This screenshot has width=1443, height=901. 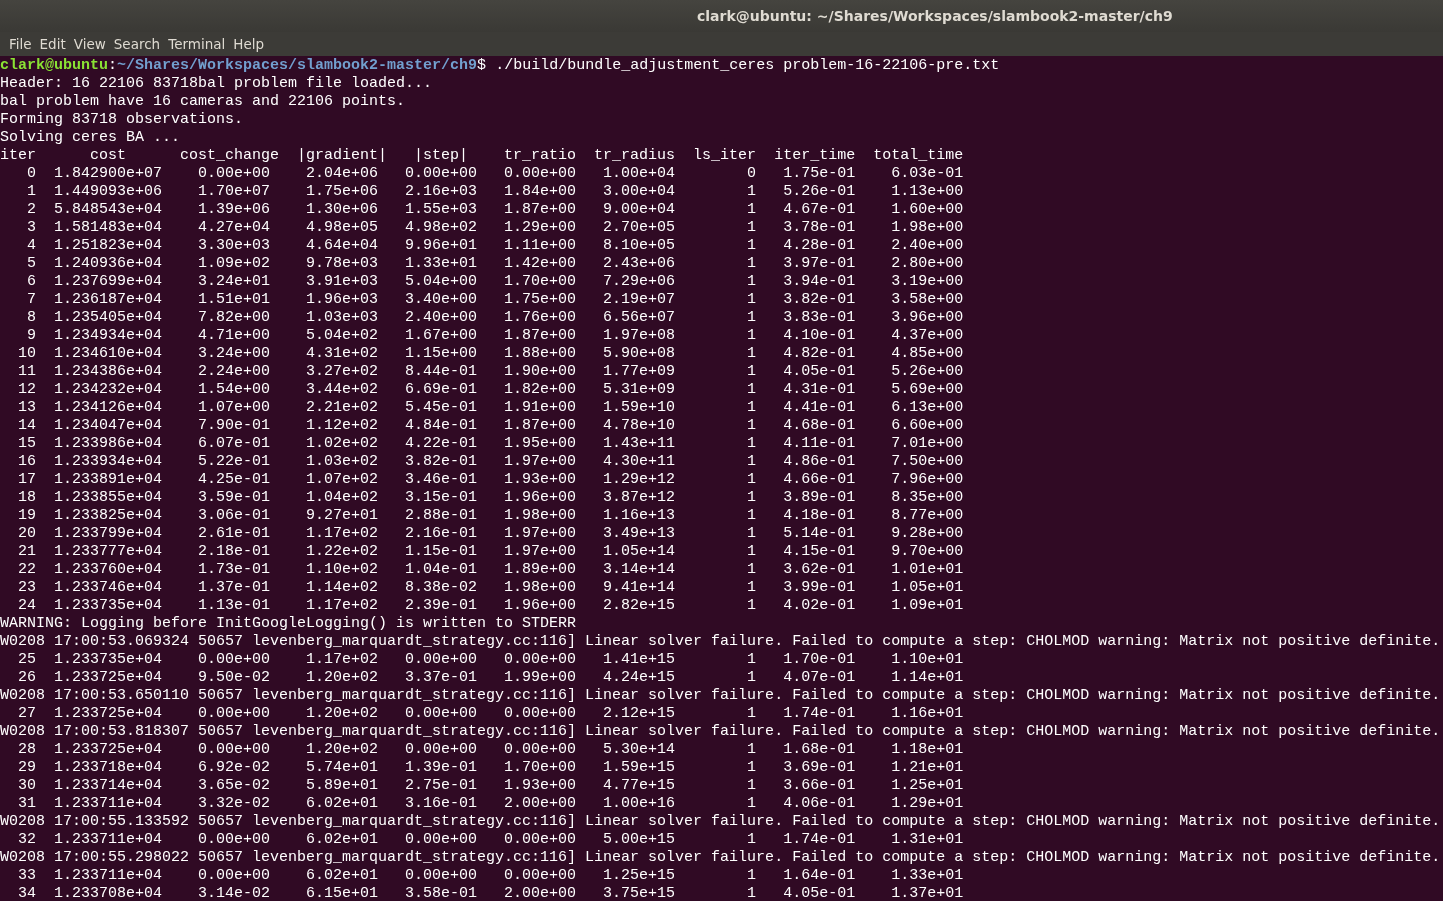 I want to click on iteration-row-text: 27 1.233725e+04 0.00e+00 1.20e+02 0.00e+00 0.00e+00 2.12e+15 1 1.74e-01 1.16e+01, so click(x=491, y=714).